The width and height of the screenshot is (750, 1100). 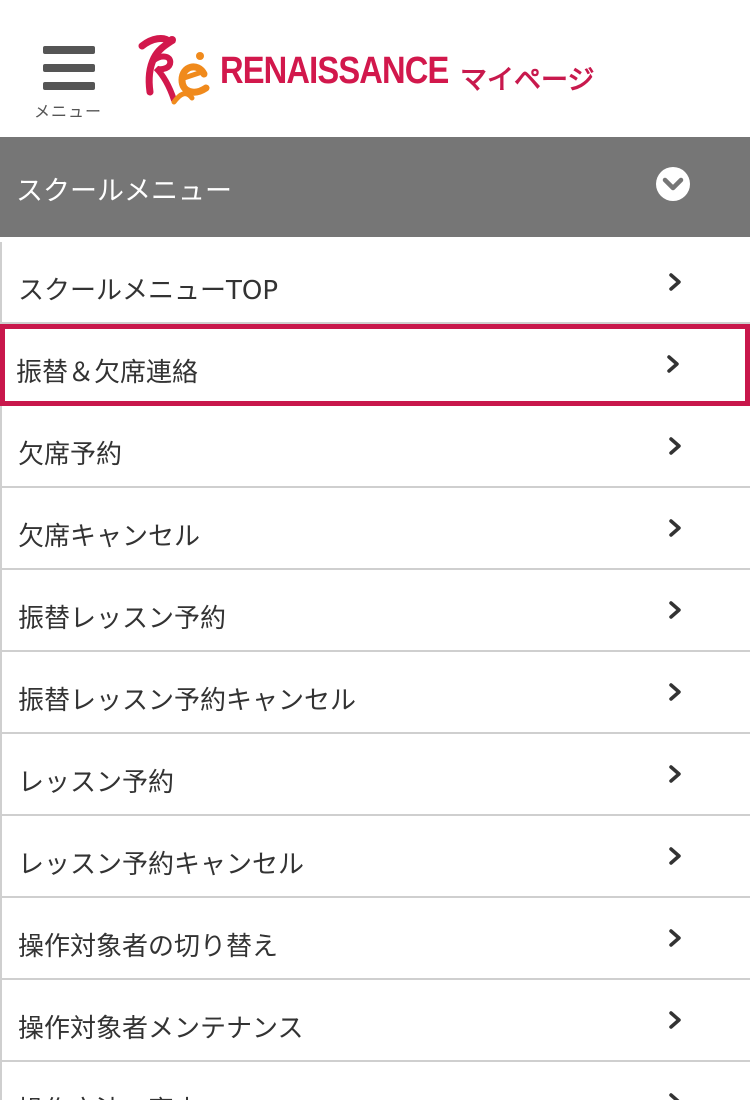 I want to click on menu-item-transfer-absence-contact: 振替＆欠席連絡, so click(x=375, y=365).